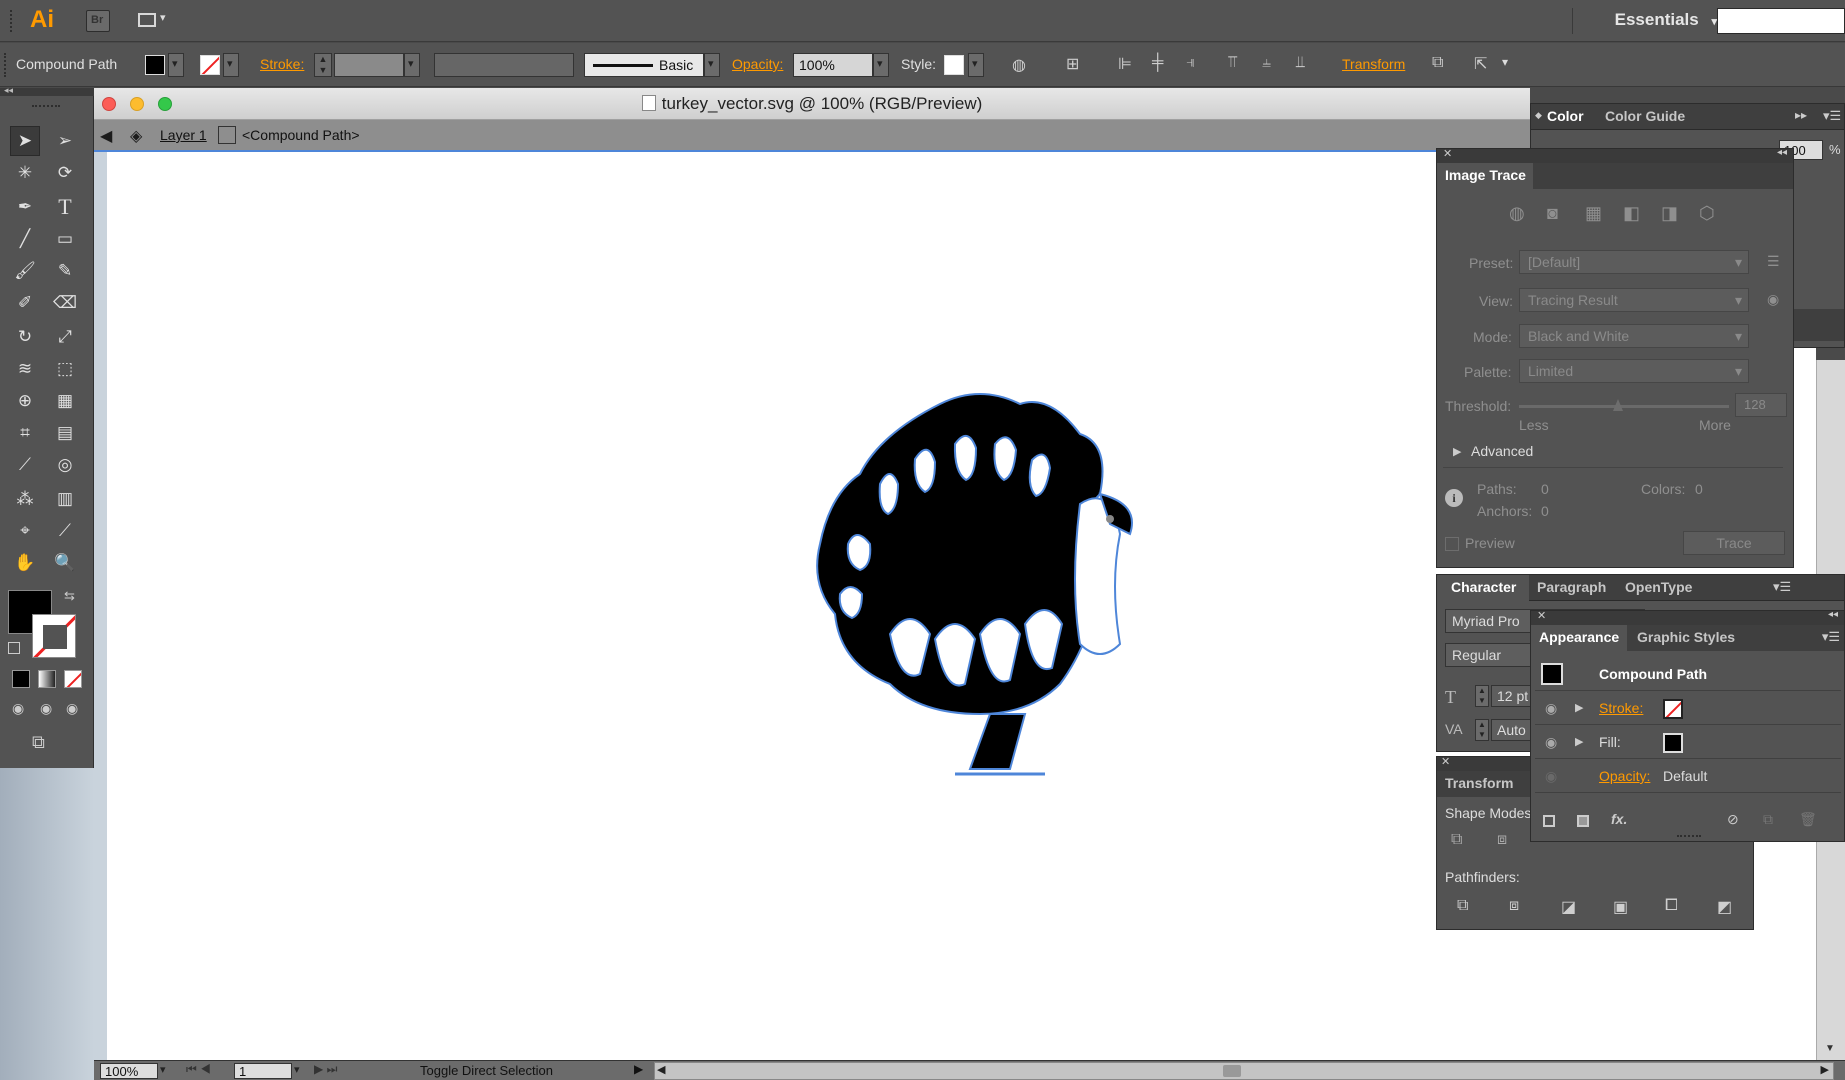  Describe the element at coordinates (1125, 64) in the screenshot. I see `align-left-icon: ⊫` at that location.